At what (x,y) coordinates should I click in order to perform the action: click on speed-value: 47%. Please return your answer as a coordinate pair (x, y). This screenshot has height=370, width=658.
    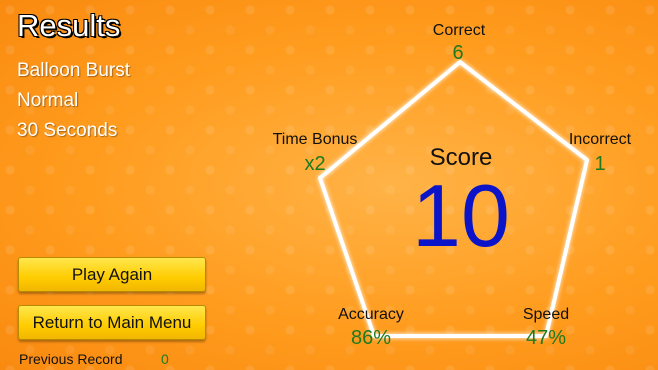
    Looking at the image, I should click on (546, 338).